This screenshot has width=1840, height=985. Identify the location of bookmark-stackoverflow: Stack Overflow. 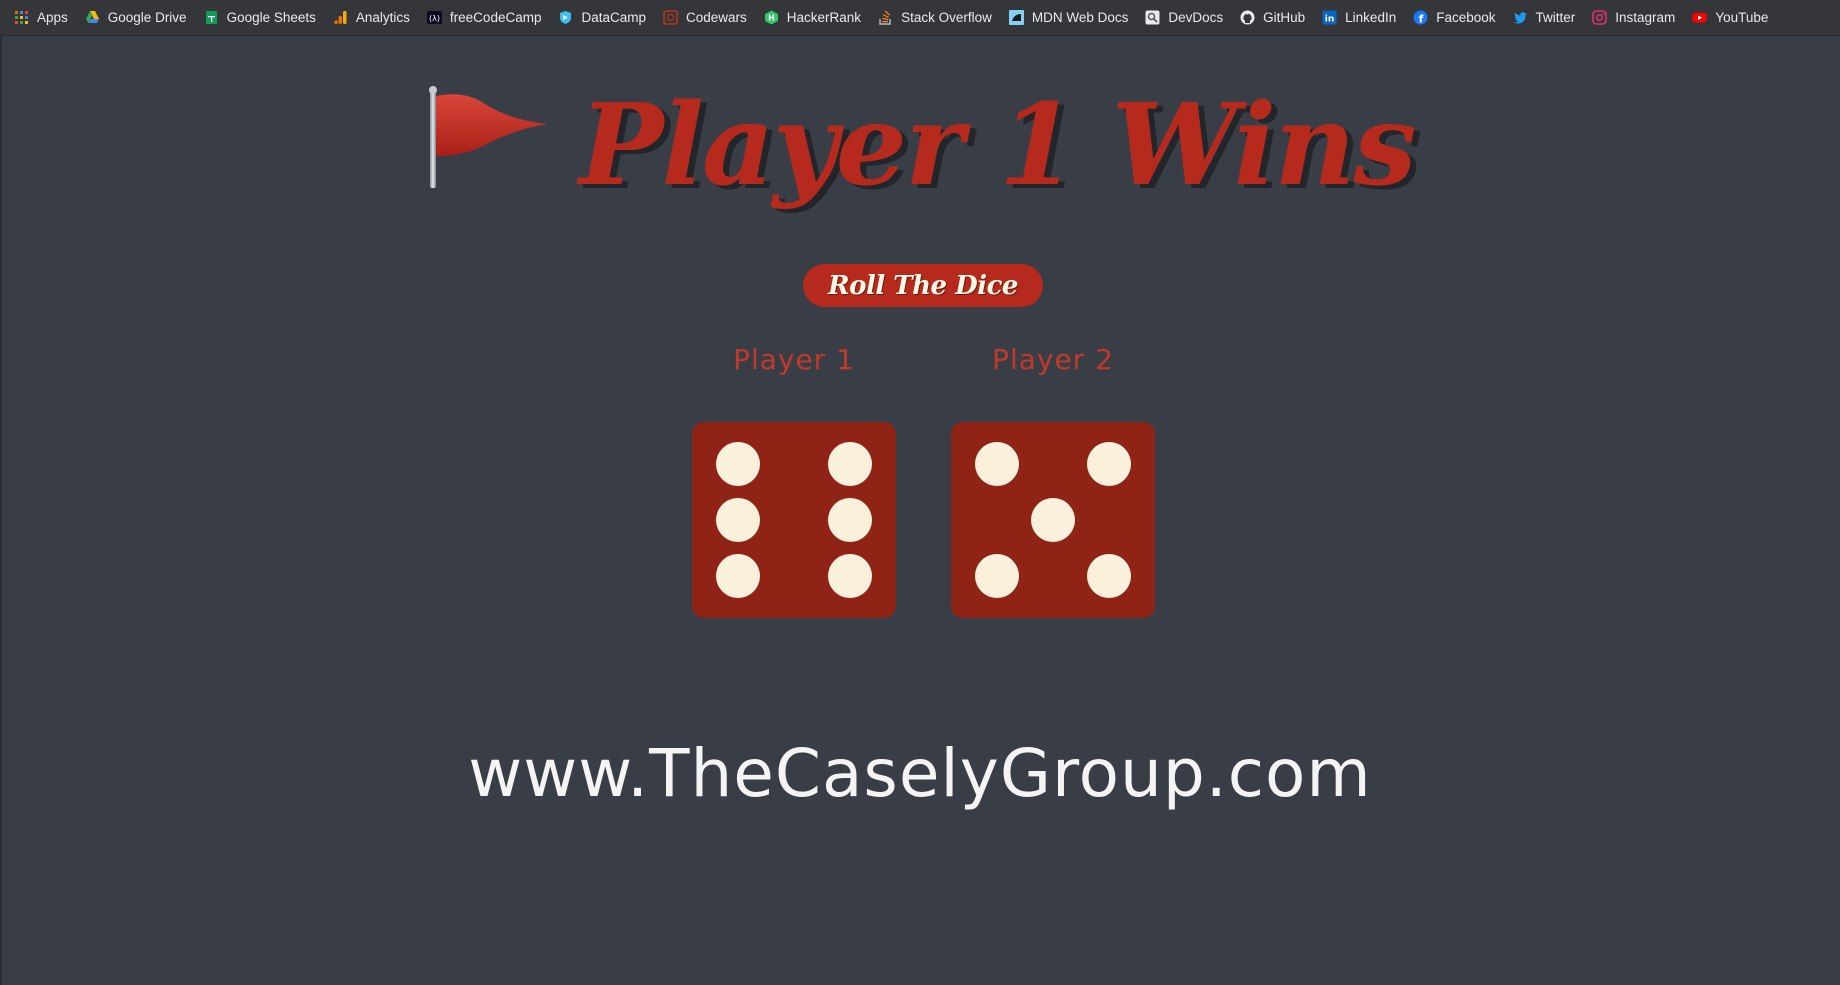
(935, 17).